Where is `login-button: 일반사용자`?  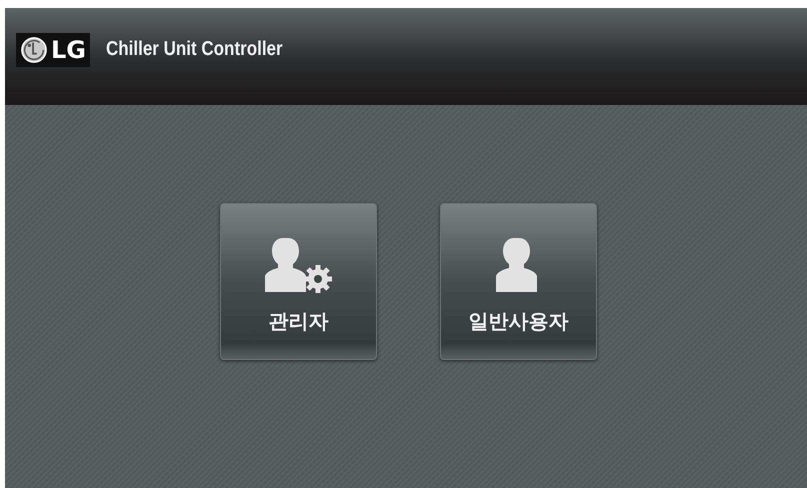
login-button: 일반사용자 is located at coordinates (518, 281).